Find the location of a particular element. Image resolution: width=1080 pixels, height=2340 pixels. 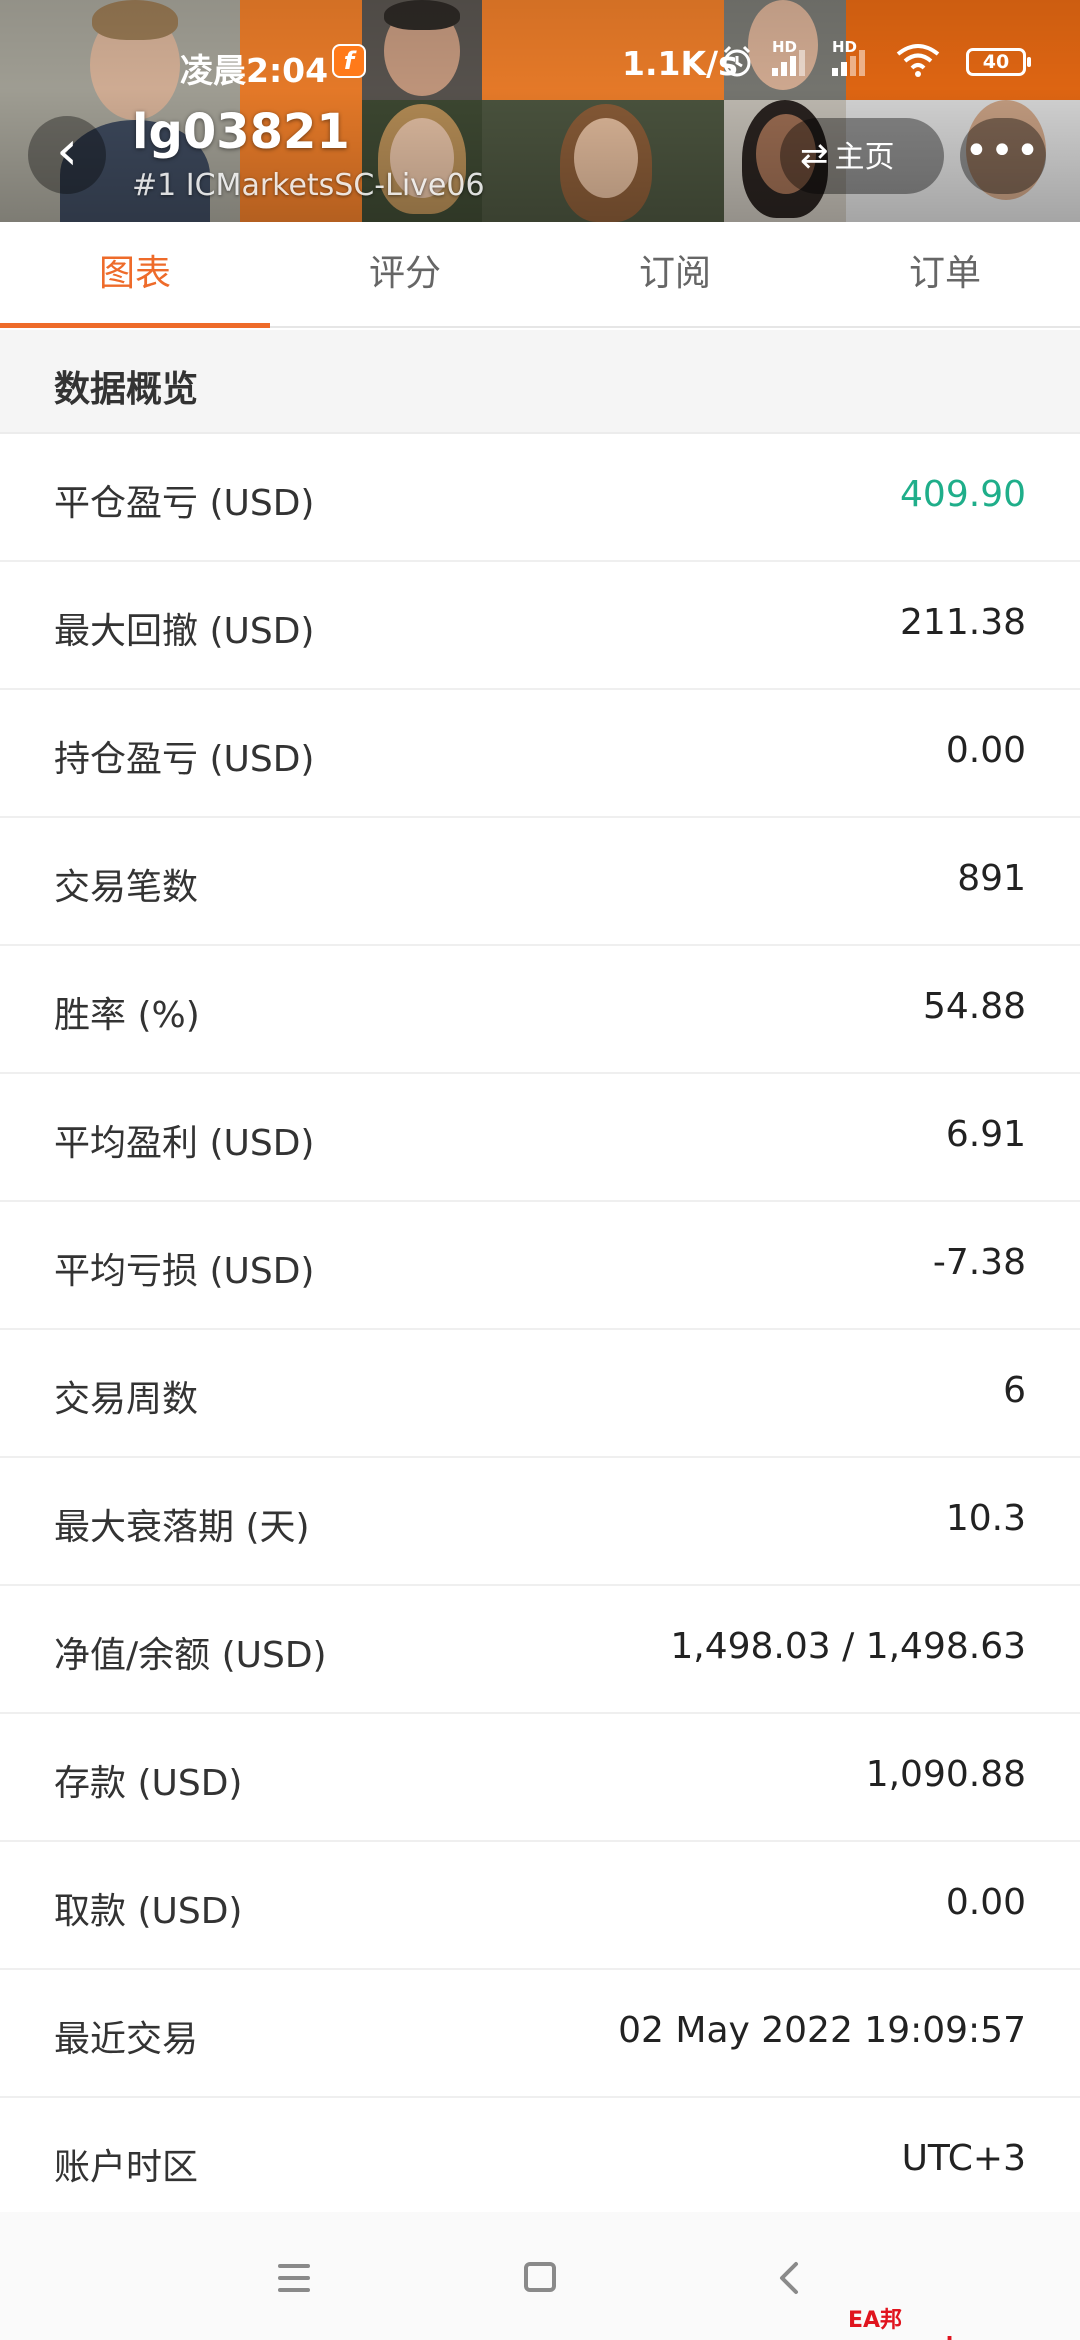

stat-label: 最大衰落期 (天) is located at coordinates (182, 1527).